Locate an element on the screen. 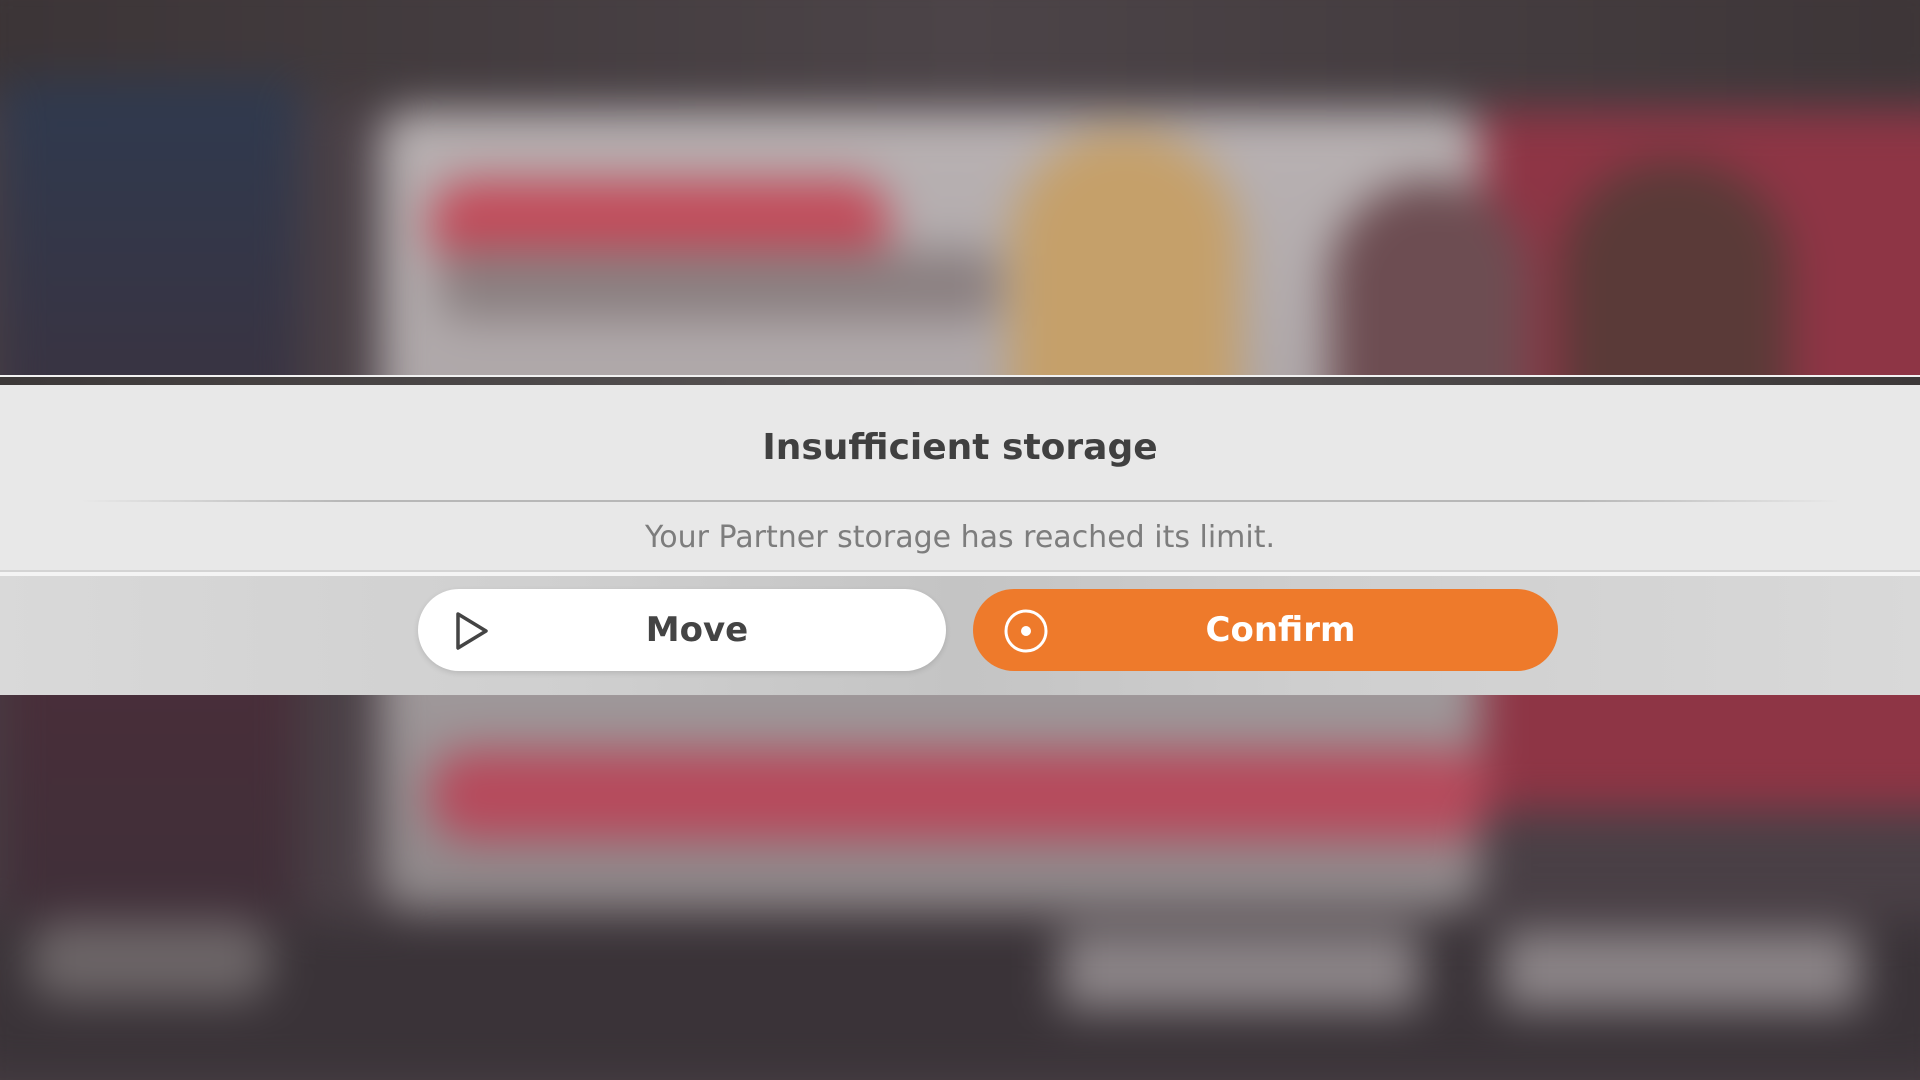 The height and width of the screenshot is (1080, 1920). move-button: Move is located at coordinates (682, 630).